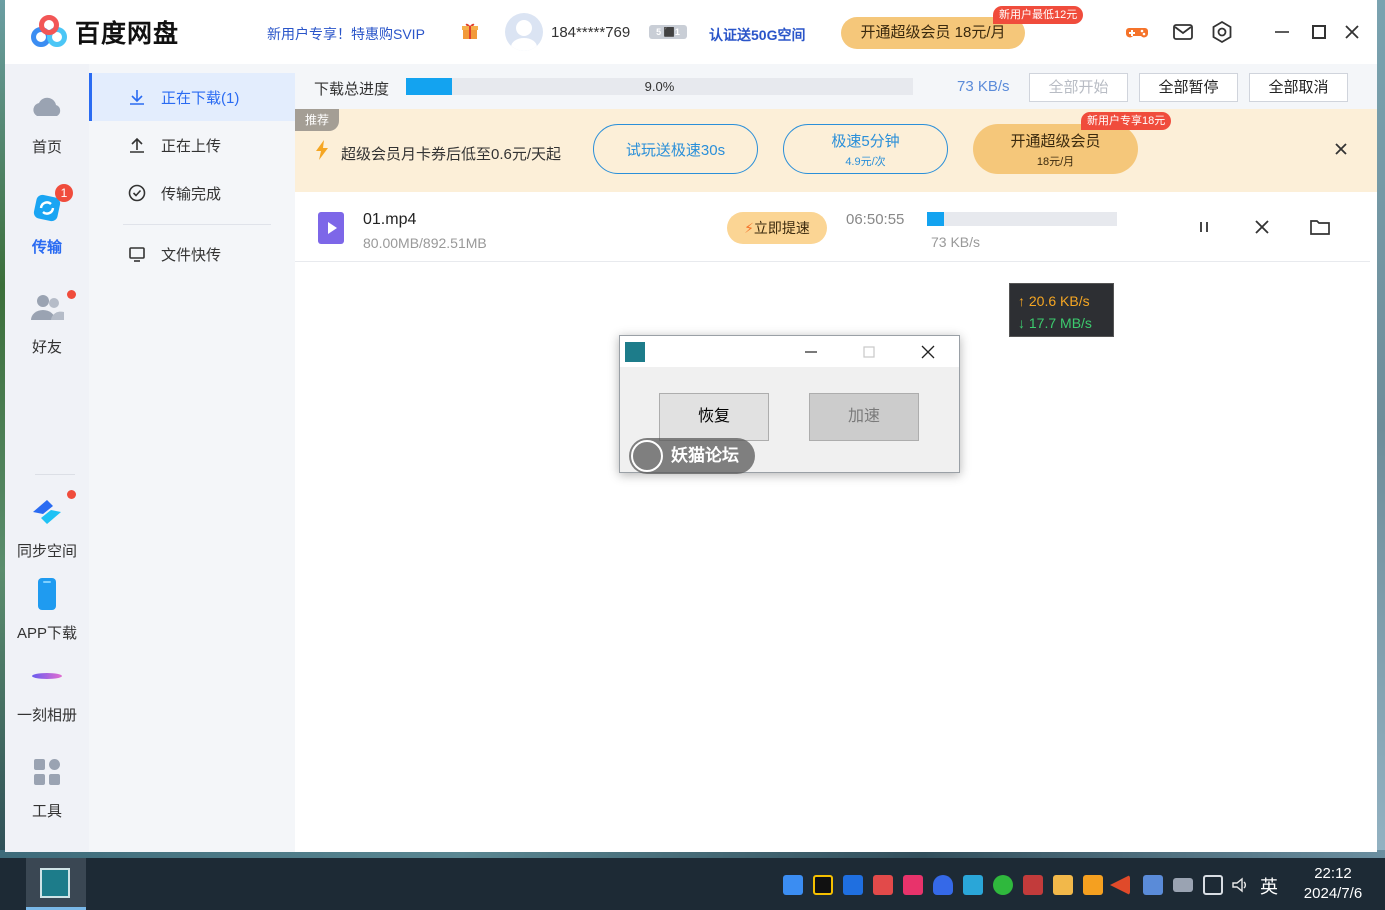 This screenshot has width=1385, height=910. I want to click on nav-item-album: 一刻相册, so click(47, 691).